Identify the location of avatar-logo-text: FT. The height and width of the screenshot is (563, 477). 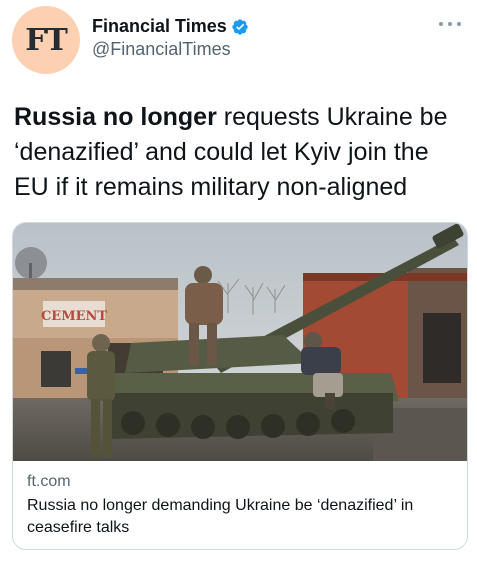
(46, 40).